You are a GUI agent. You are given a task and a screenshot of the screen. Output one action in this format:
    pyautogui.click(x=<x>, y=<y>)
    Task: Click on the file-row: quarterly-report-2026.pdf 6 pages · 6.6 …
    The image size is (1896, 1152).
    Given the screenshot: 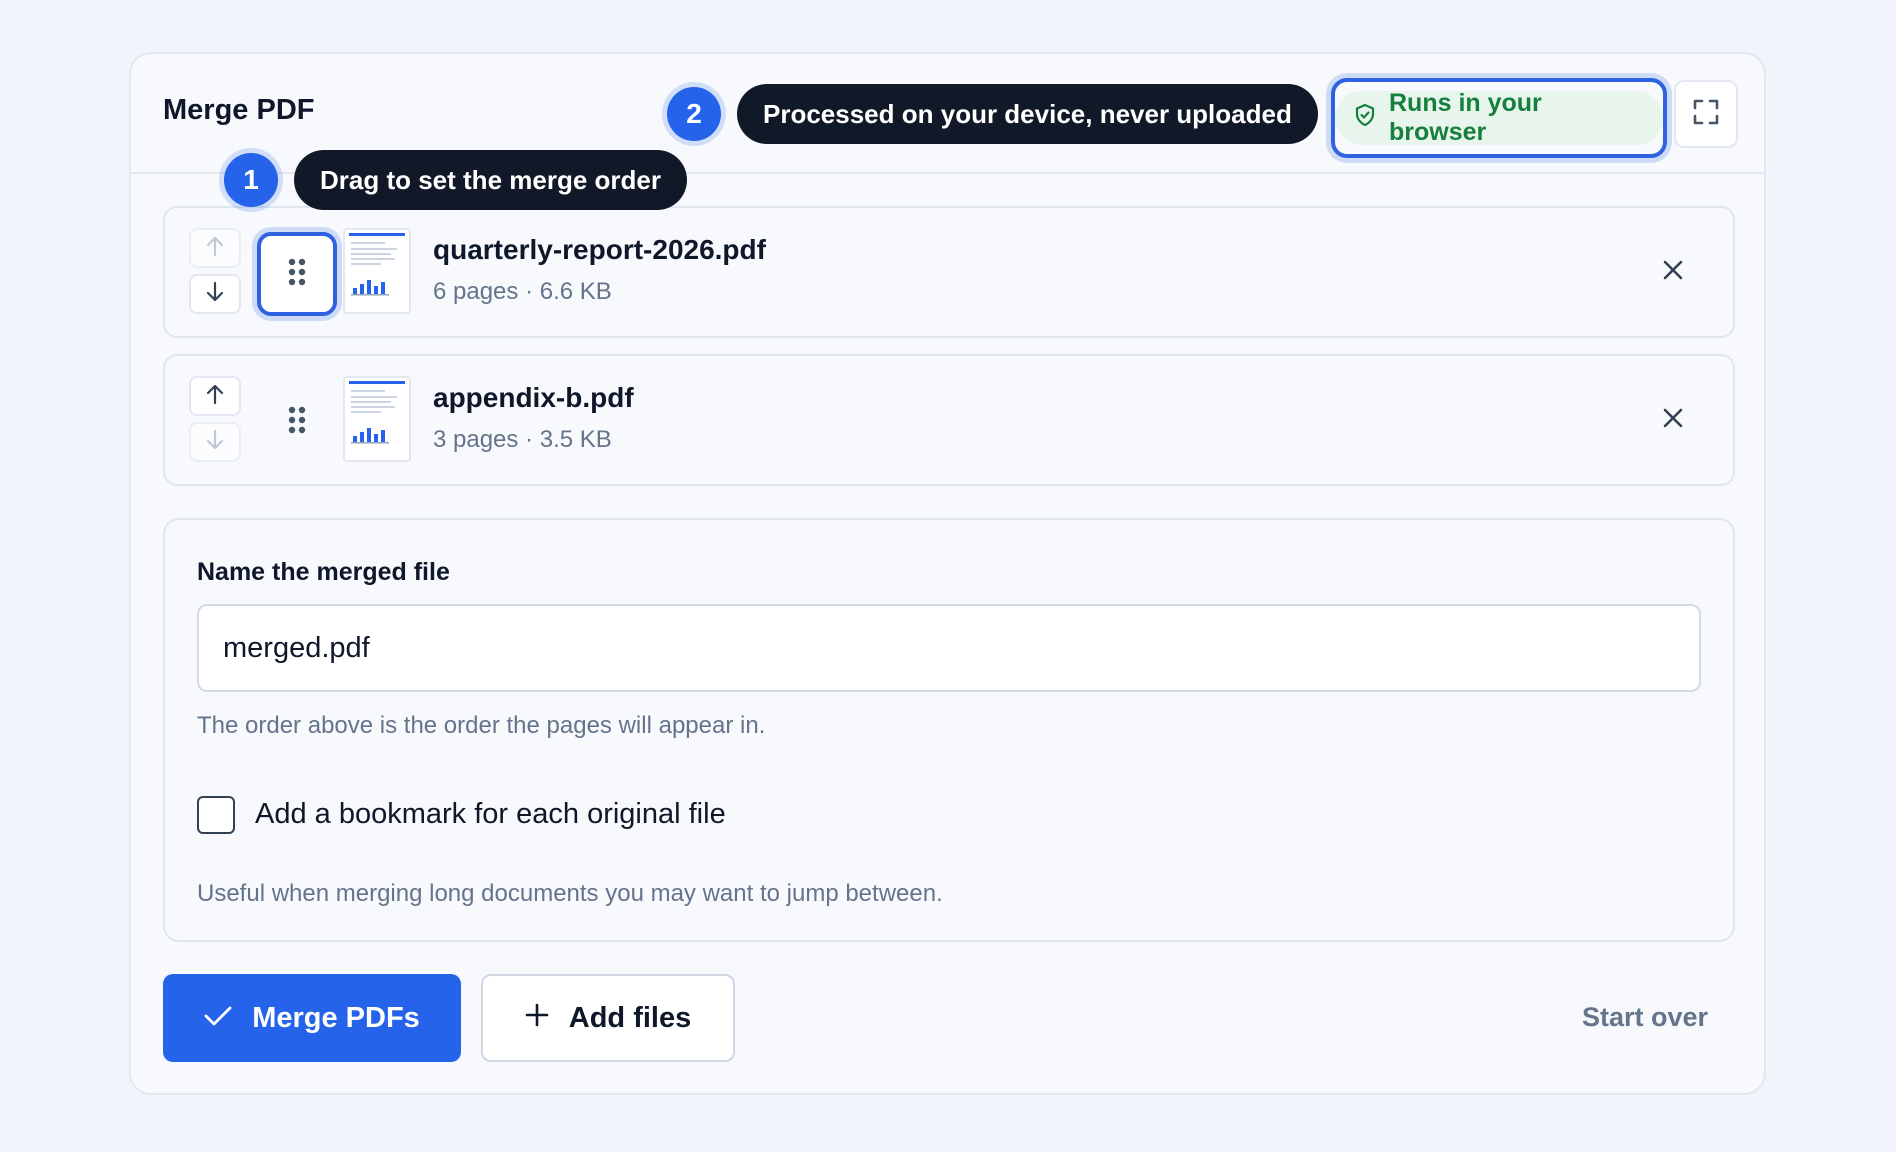 What is the action you would take?
    pyautogui.click(x=949, y=272)
    